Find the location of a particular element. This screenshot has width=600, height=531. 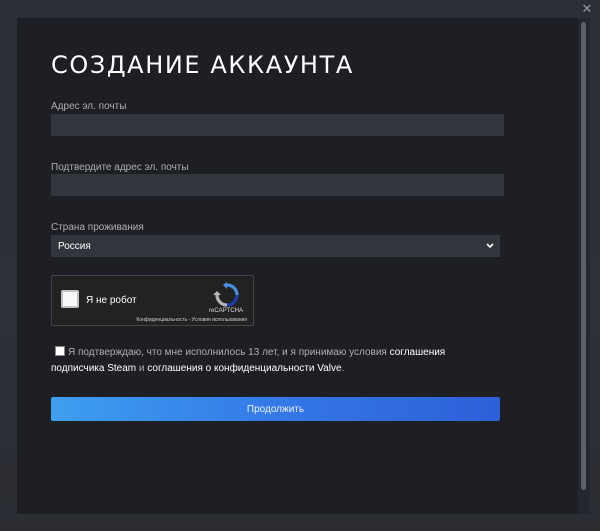

agreement-text-middle: и is located at coordinates (142, 368).